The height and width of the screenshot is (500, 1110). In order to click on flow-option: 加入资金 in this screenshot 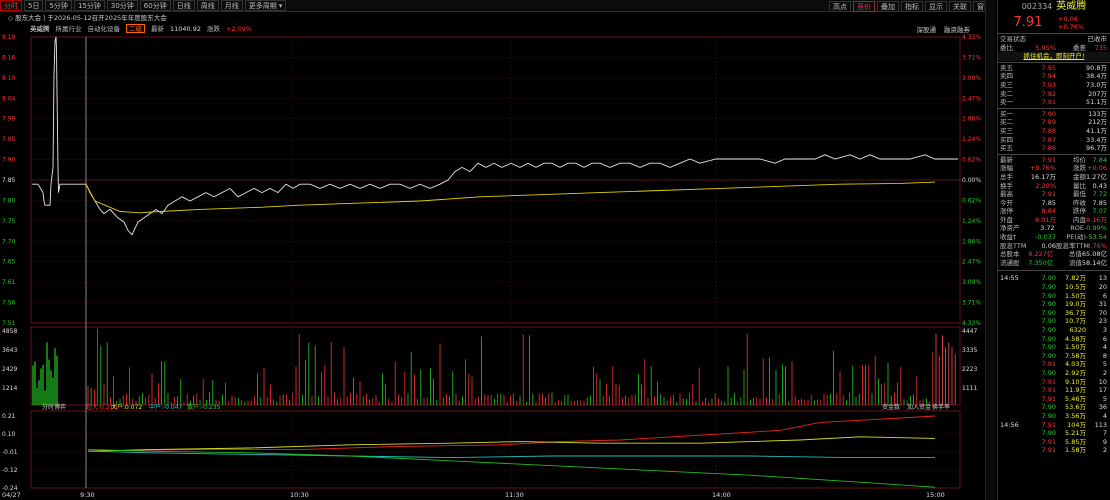, I will do `click(919, 407)`.